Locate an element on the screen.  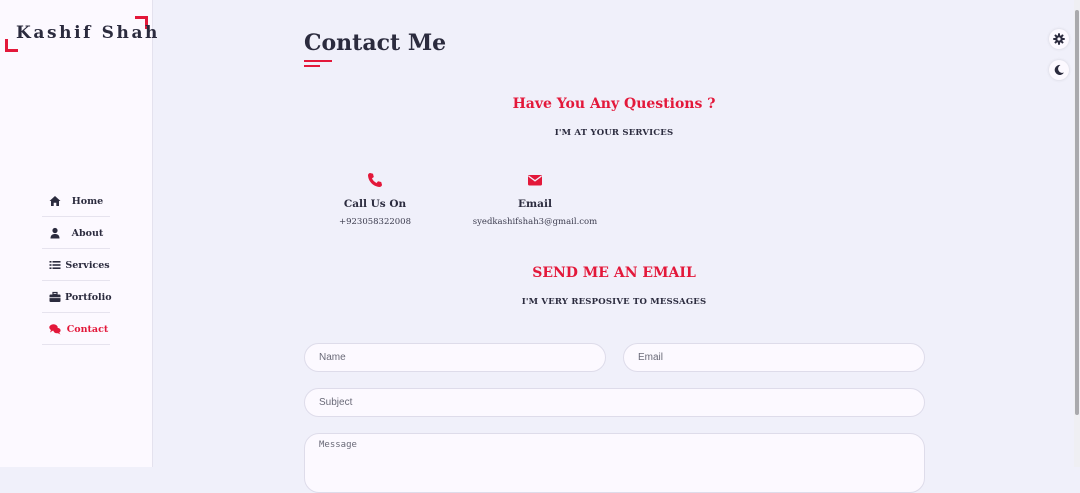
send-email-heading: SEND ME AN EMAIL is located at coordinates (614, 273).